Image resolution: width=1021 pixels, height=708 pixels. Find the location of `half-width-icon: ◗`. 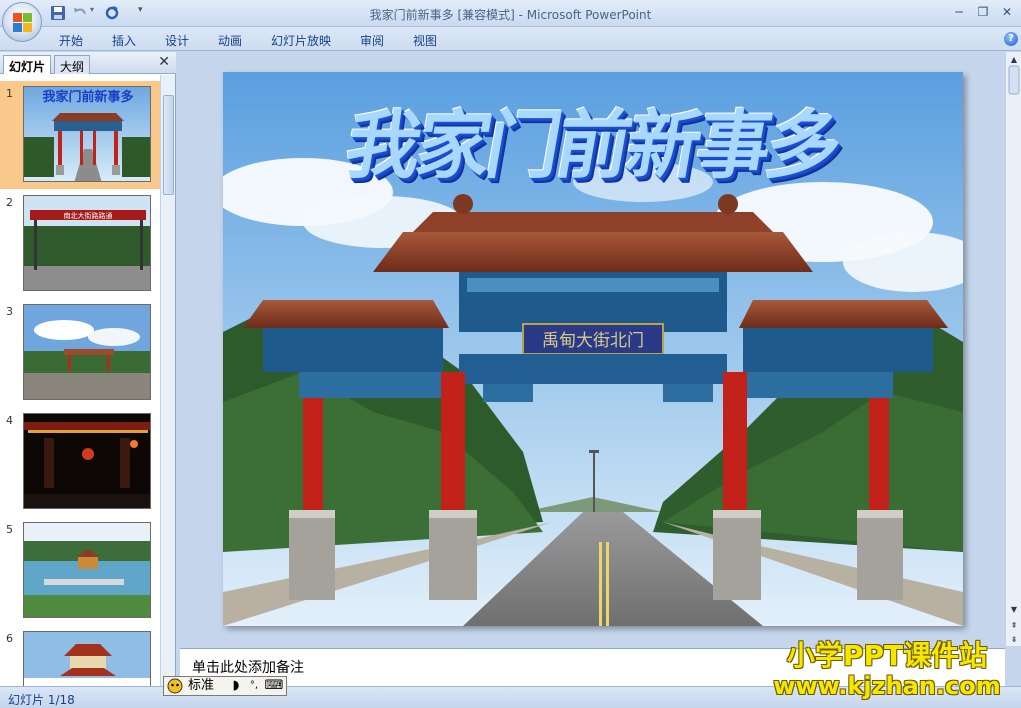

half-width-icon: ◗ is located at coordinates (236, 686).